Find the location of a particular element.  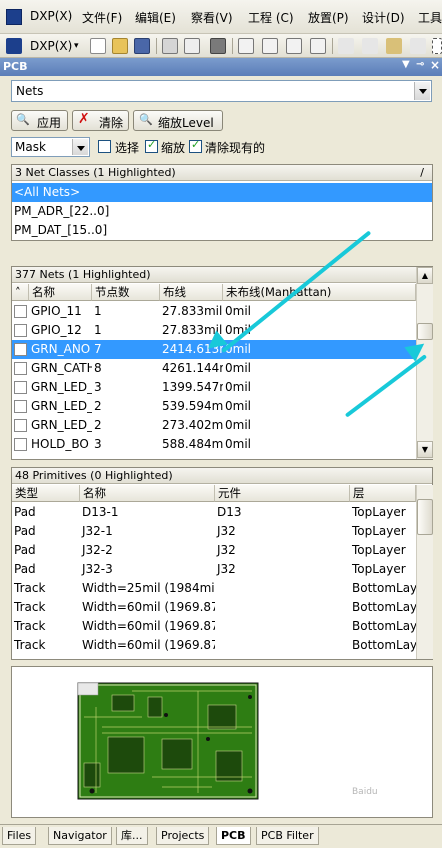

paste-icon is located at coordinates (394, 46).